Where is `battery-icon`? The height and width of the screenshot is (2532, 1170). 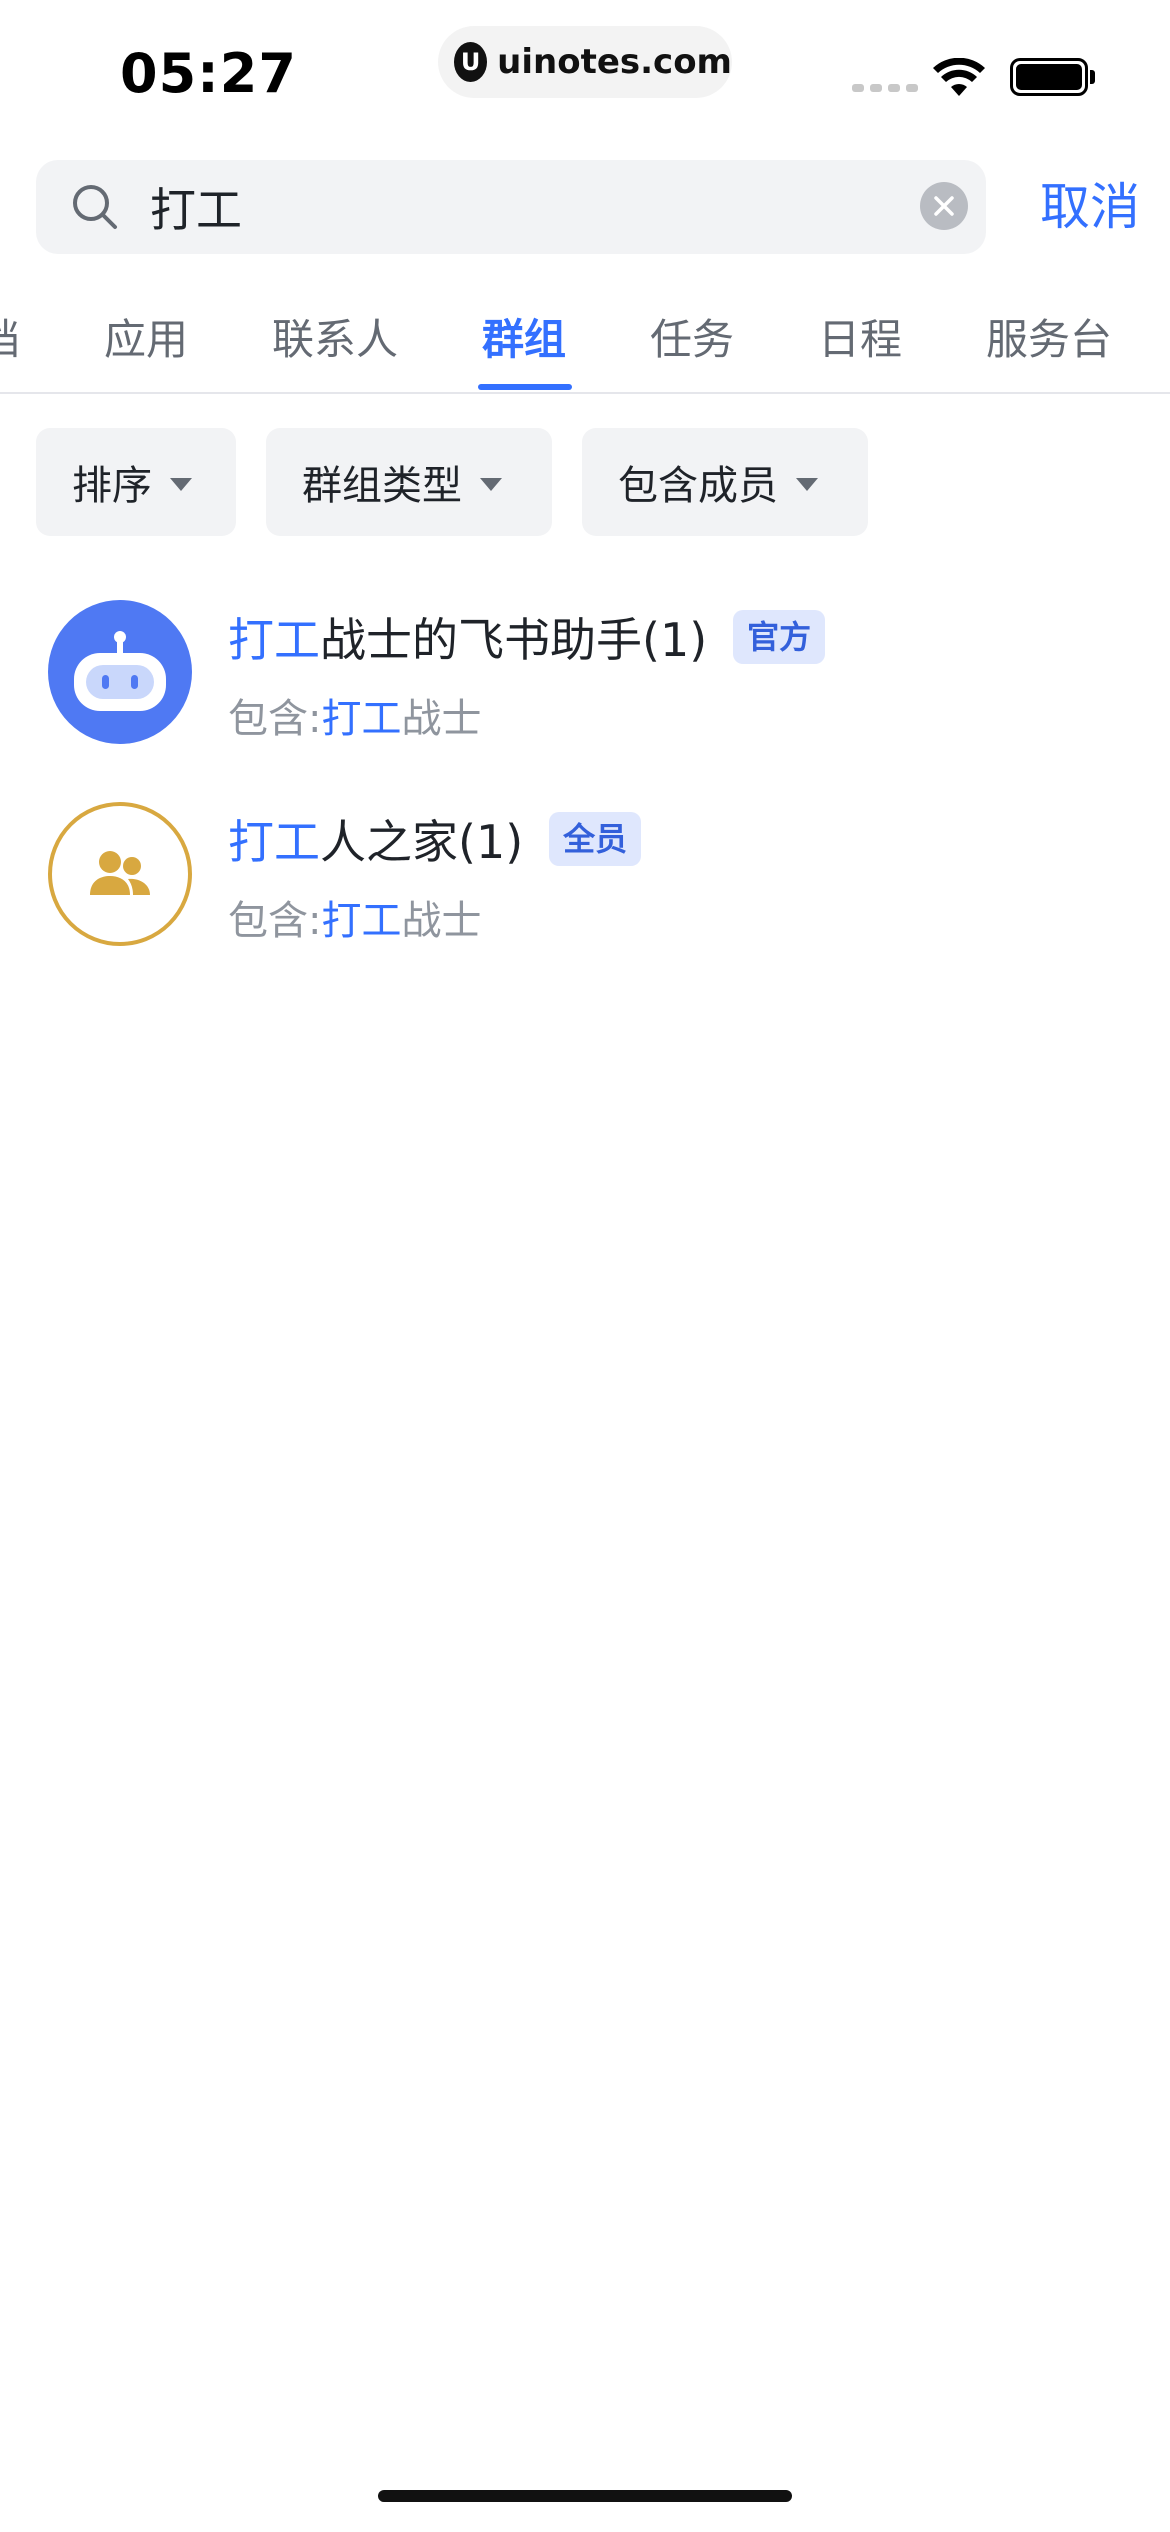
battery-icon is located at coordinates (1049, 77).